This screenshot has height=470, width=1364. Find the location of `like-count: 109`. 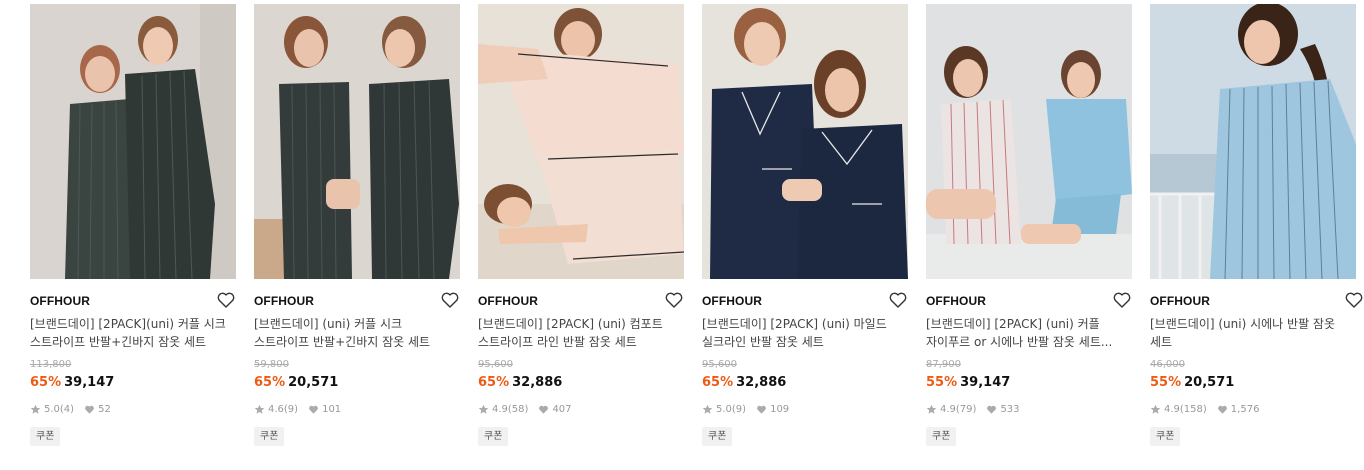

like-count: 109 is located at coordinates (780, 409).